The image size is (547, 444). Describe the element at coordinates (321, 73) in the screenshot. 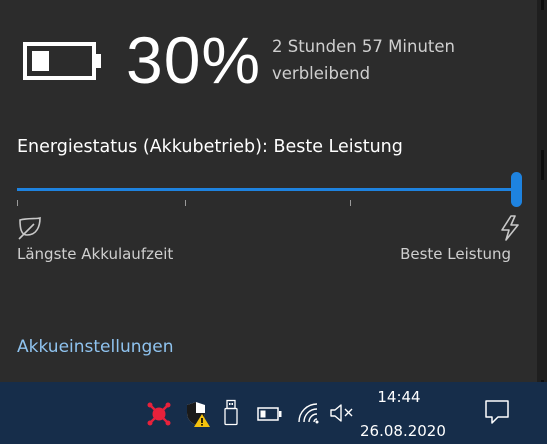

I see `battery-time-remaining-line2: verbleibend` at that location.